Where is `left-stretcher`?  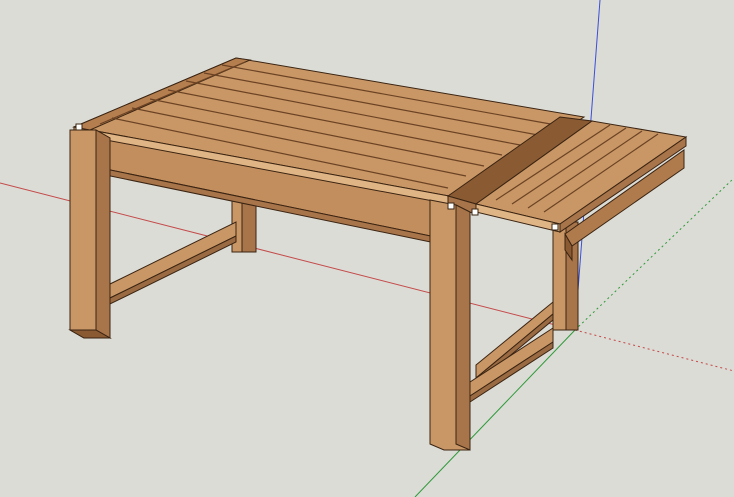
left-stretcher is located at coordinates (173, 263).